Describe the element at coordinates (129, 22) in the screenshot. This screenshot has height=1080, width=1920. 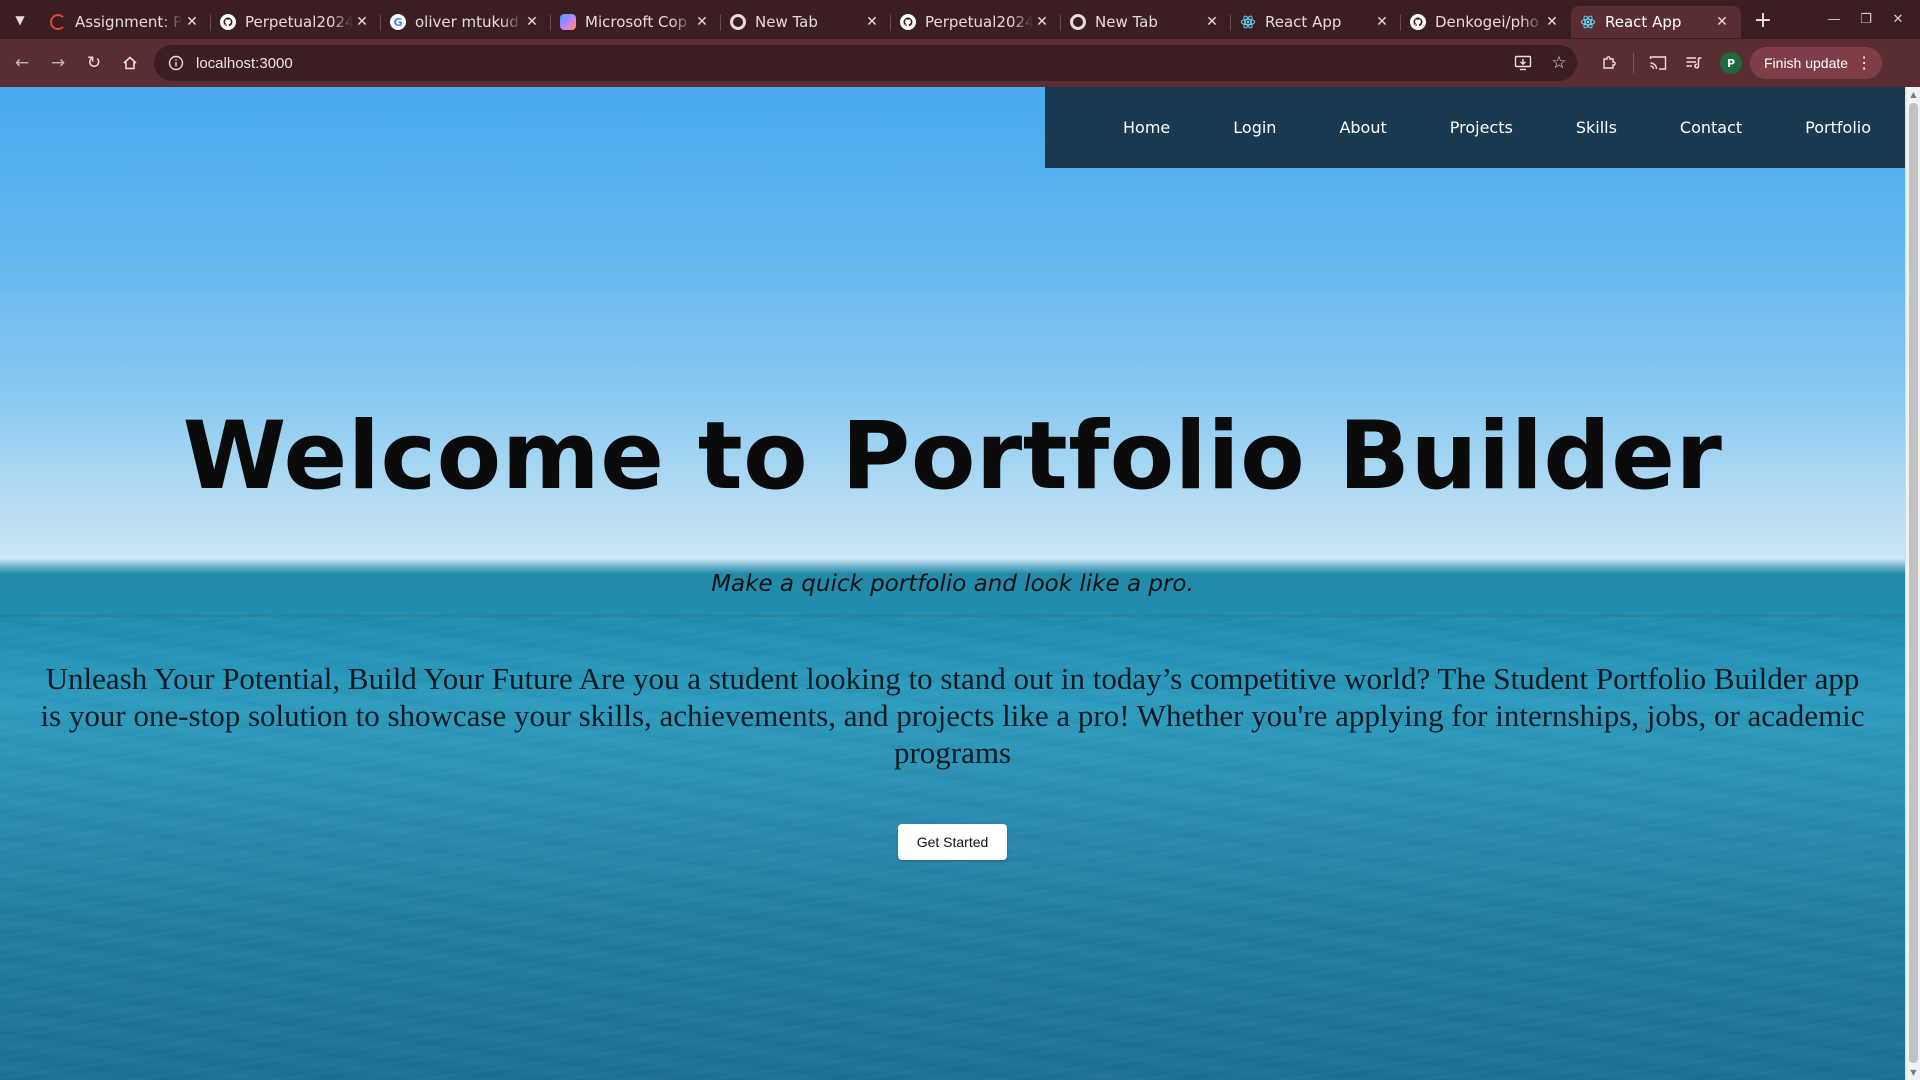
I see `tab-title: Assignment: P` at that location.